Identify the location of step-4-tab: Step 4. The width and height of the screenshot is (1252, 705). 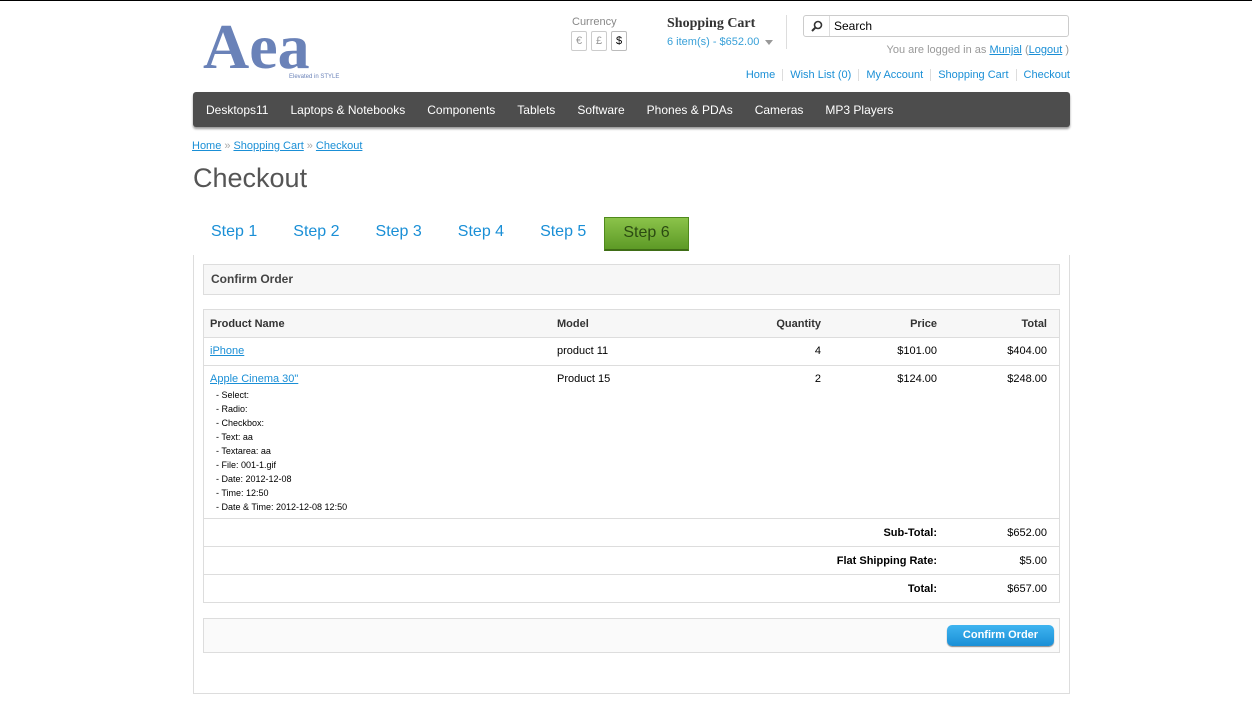
(481, 234).